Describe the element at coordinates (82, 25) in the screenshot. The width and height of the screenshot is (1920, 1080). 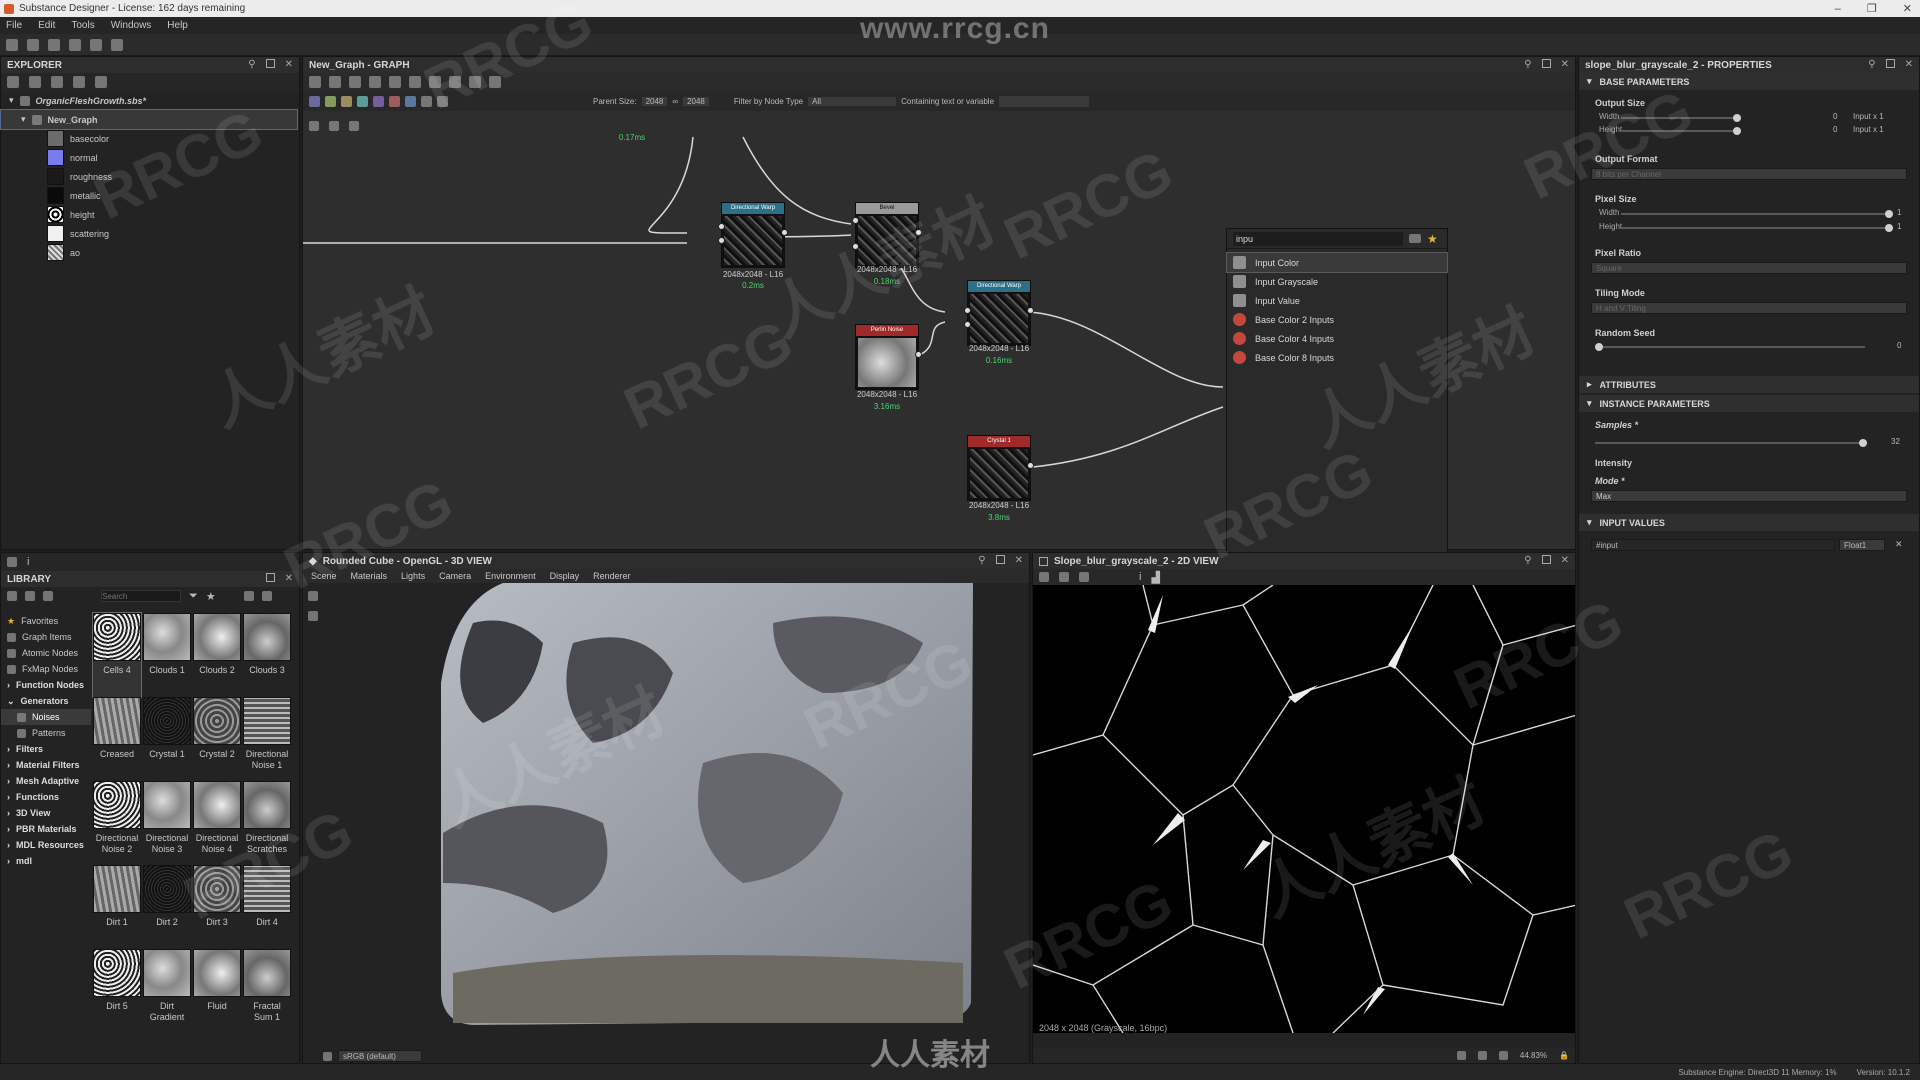
I see `menu-tools: Tools` at that location.